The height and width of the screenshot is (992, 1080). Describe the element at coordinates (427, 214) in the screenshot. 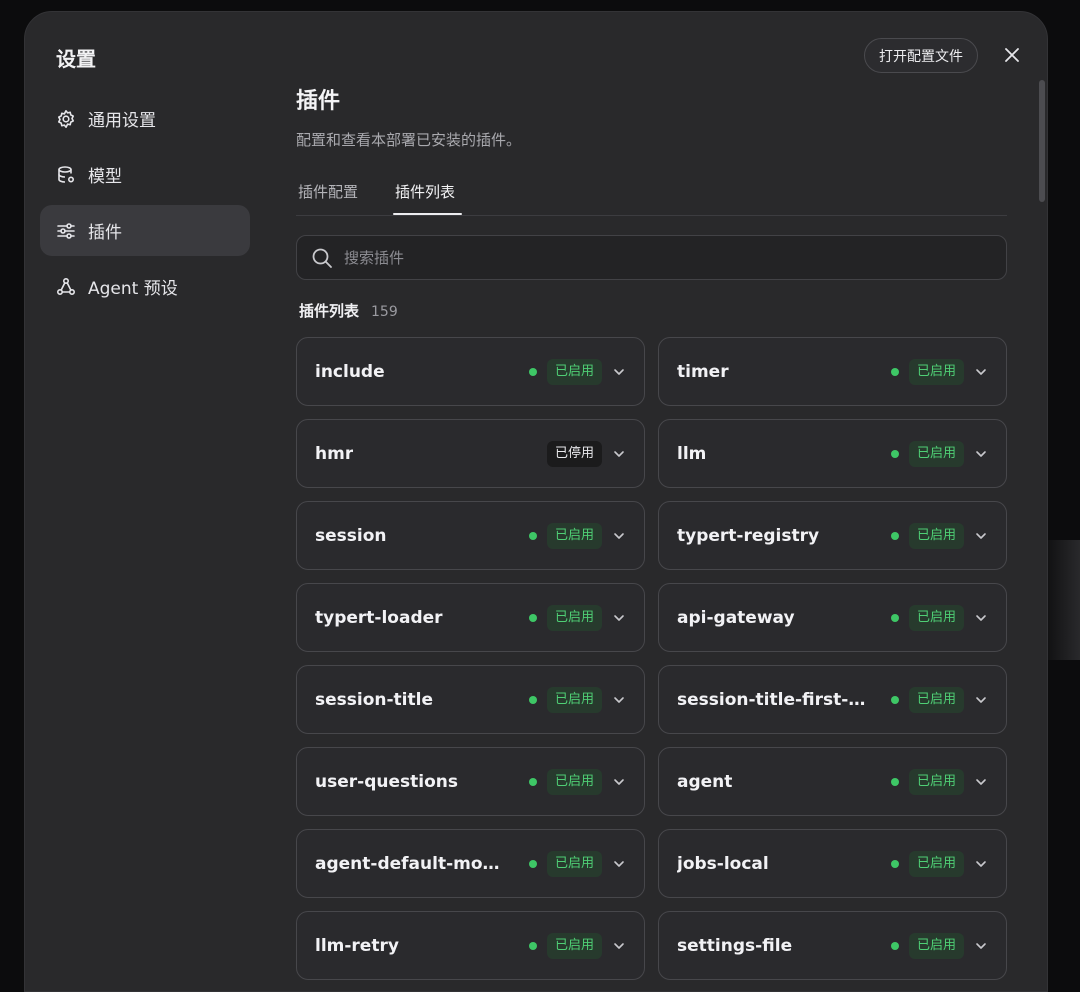

I see `active-tab-indicator` at that location.